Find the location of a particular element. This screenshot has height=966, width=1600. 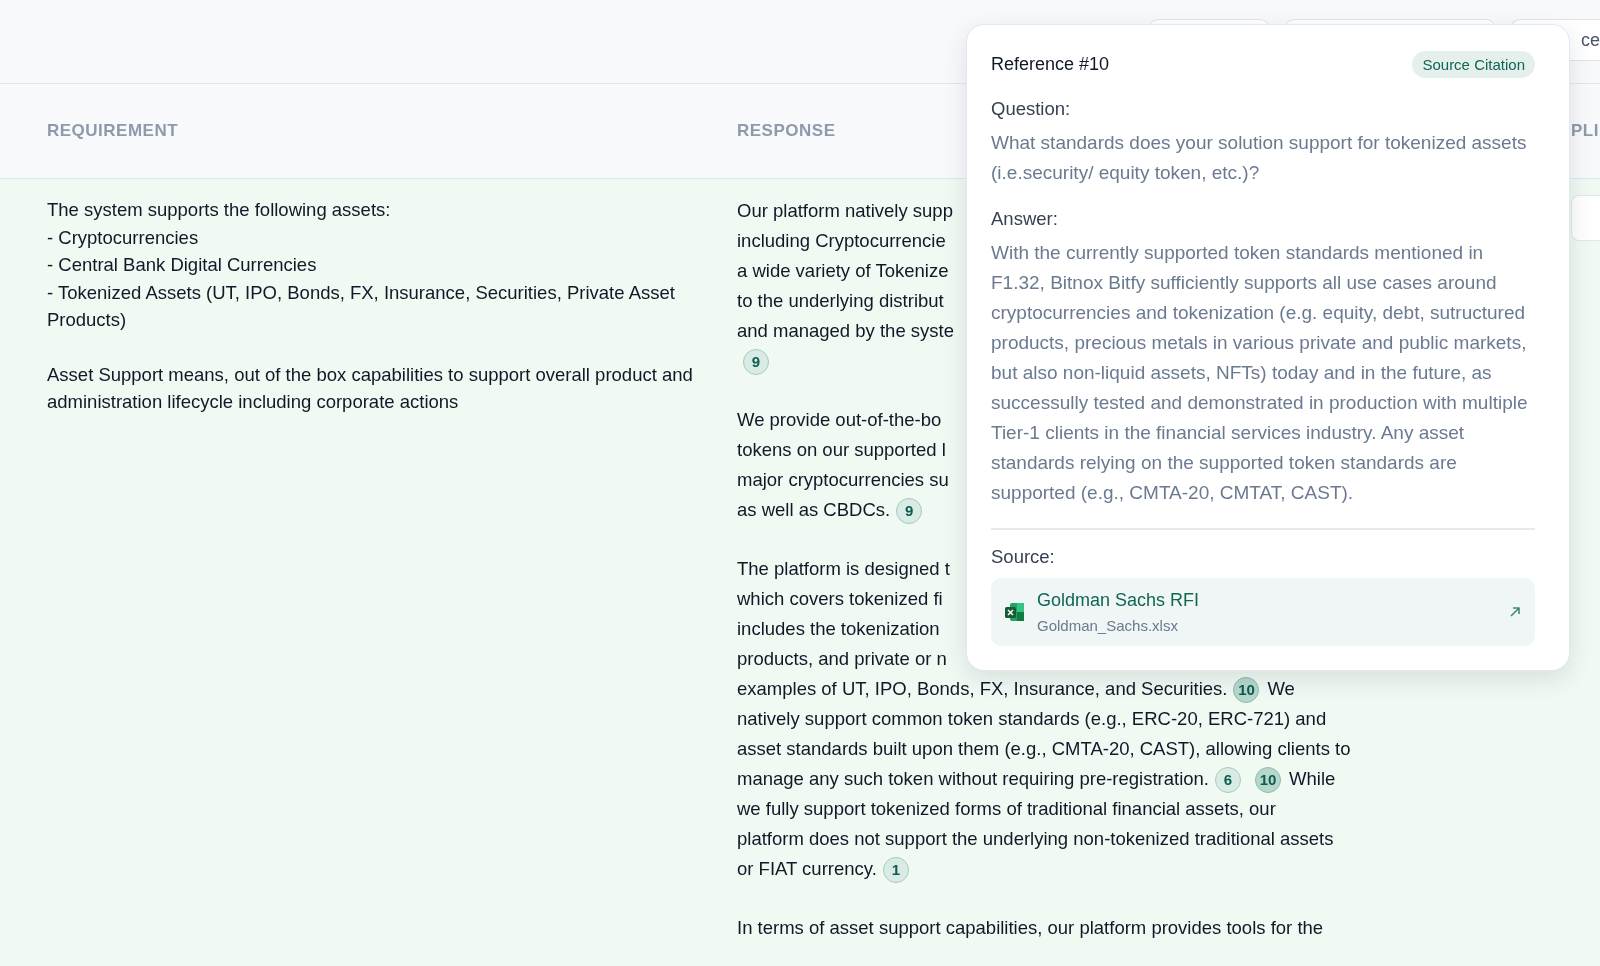

source-label: Source: is located at coordinates (1023, 557).